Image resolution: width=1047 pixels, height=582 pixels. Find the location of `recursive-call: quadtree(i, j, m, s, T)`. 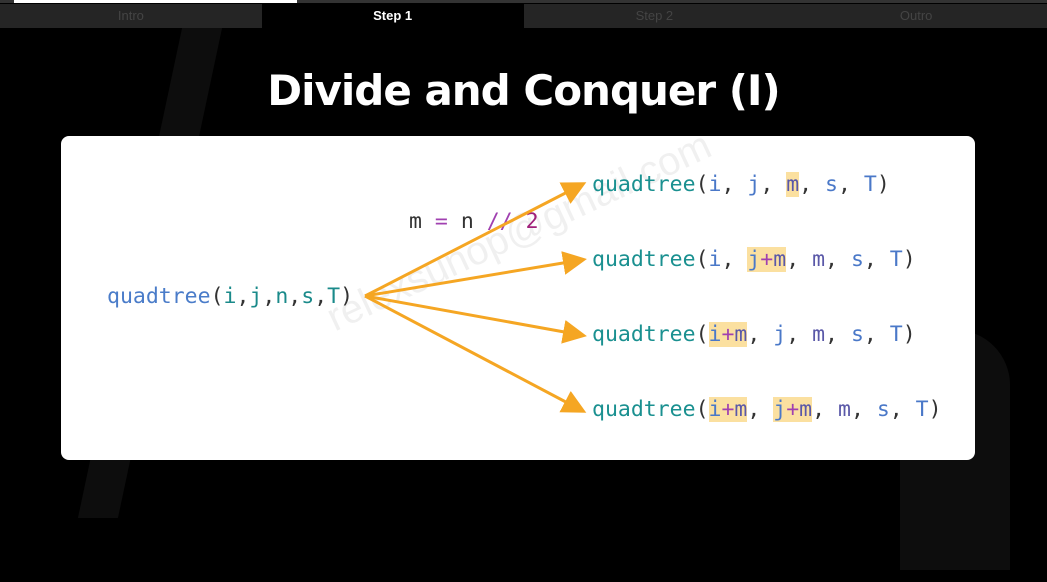

recursive-call: quadtree(i, j, m, s, T) is located at coordinates (741, 185).